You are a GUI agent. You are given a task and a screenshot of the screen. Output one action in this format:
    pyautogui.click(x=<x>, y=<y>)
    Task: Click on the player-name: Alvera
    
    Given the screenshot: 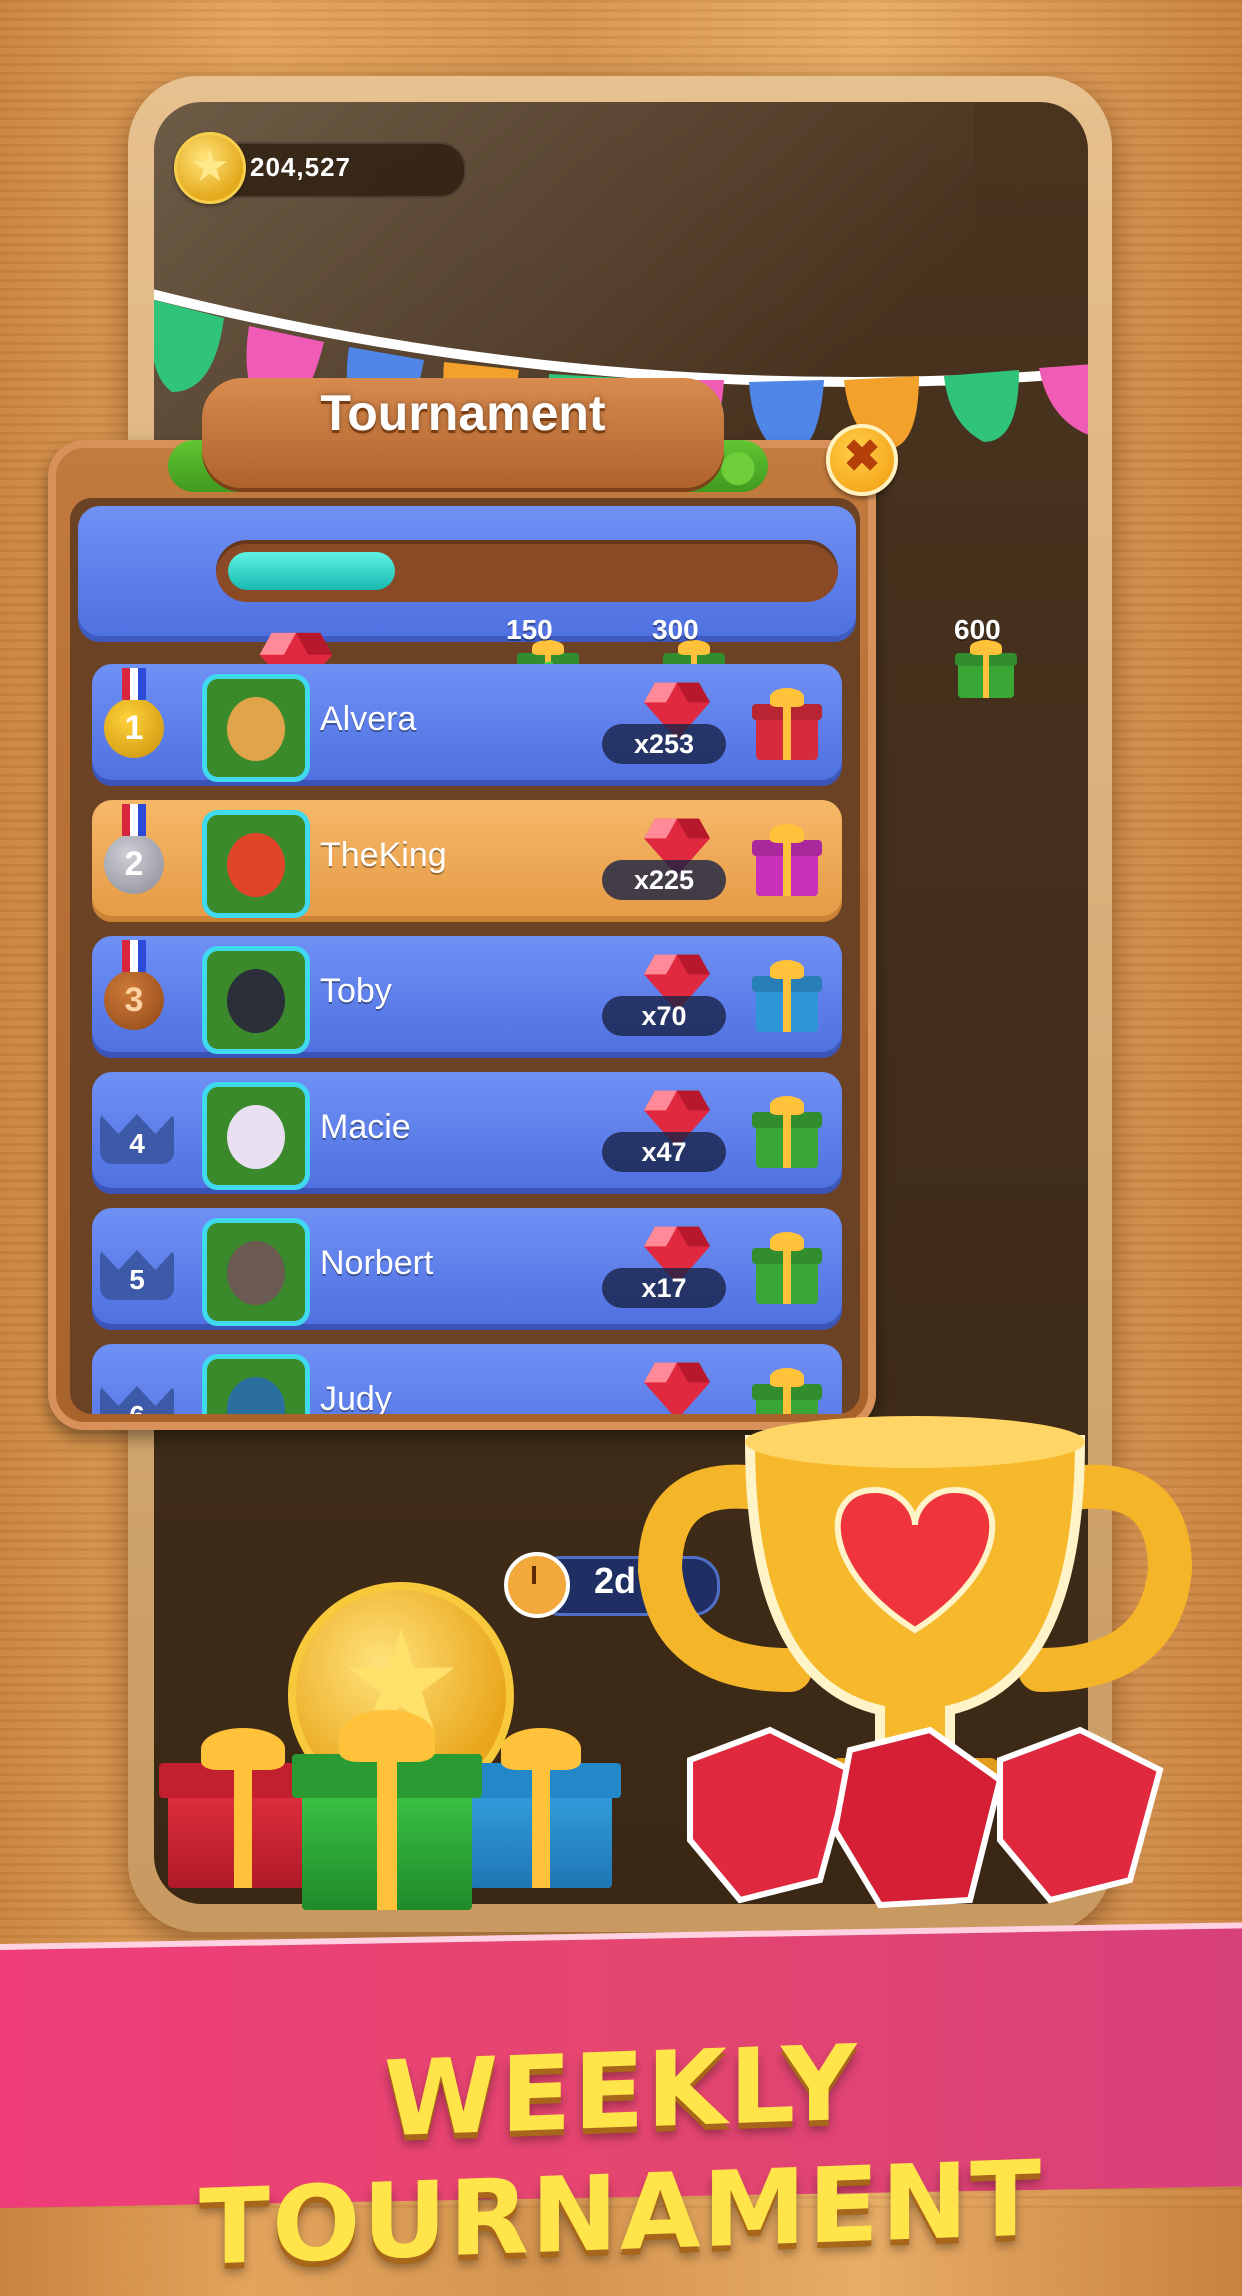 What is the action you would take?
    pyautogui.click(x=368, y=719)
    